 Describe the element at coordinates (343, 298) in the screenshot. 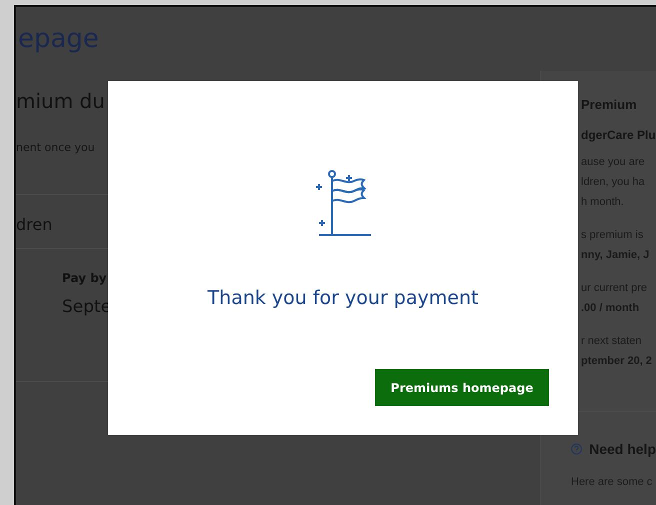

I see `dialog-title: Thank you for your payment` at that location.